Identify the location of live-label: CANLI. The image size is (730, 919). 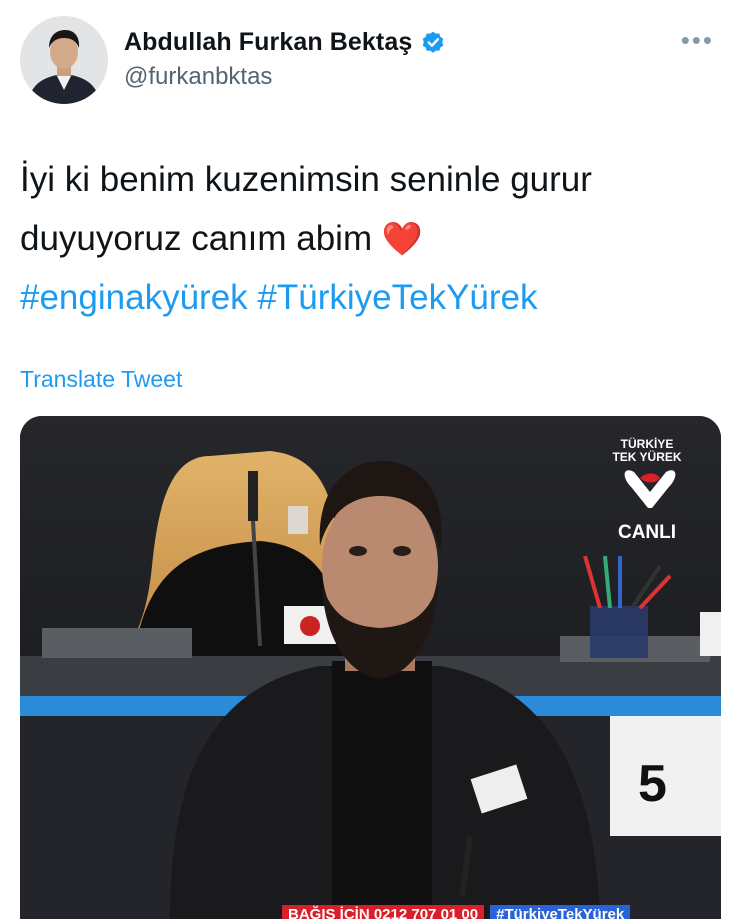
(647, 532).